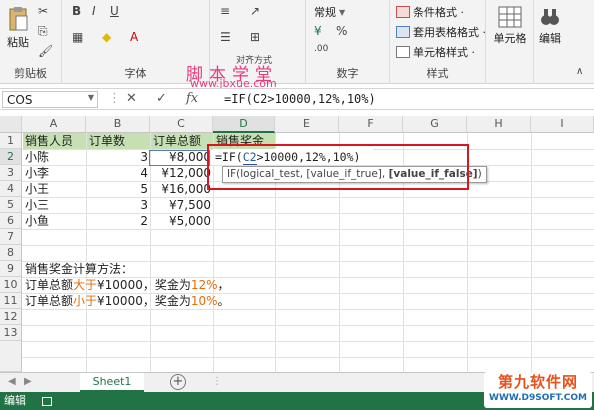  Describe the element at coordinates (11, 356) in the screenshot. I see `row-header-filler` at that location.